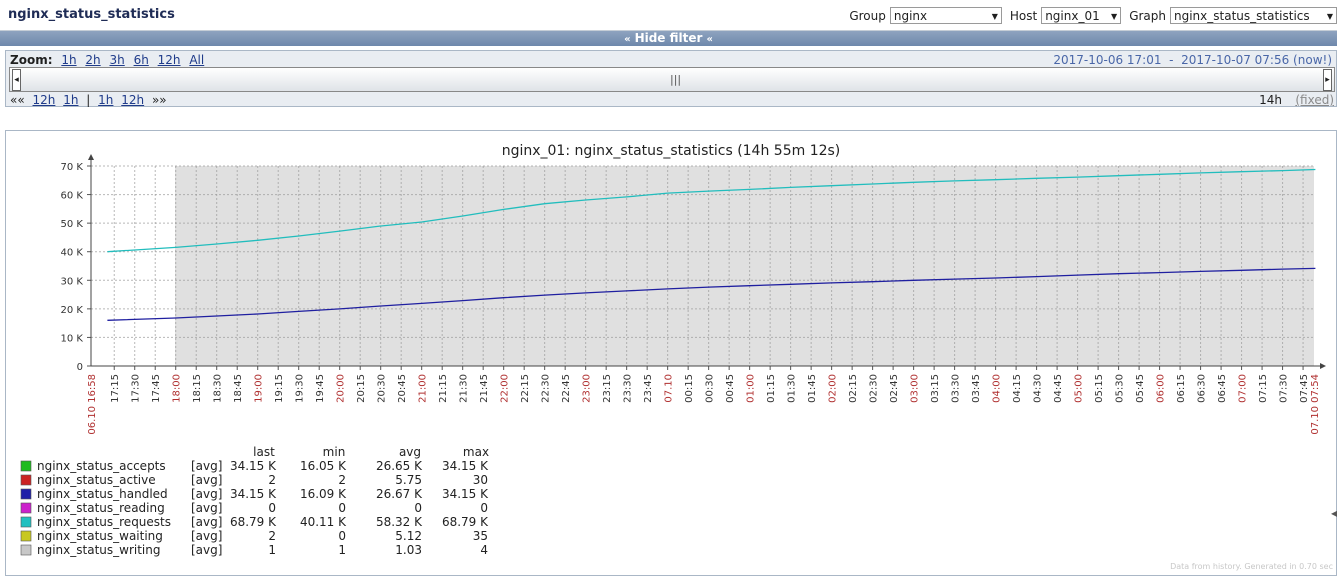  I want to click on legend-value-avg: 26.65 K, so click(399, 466).